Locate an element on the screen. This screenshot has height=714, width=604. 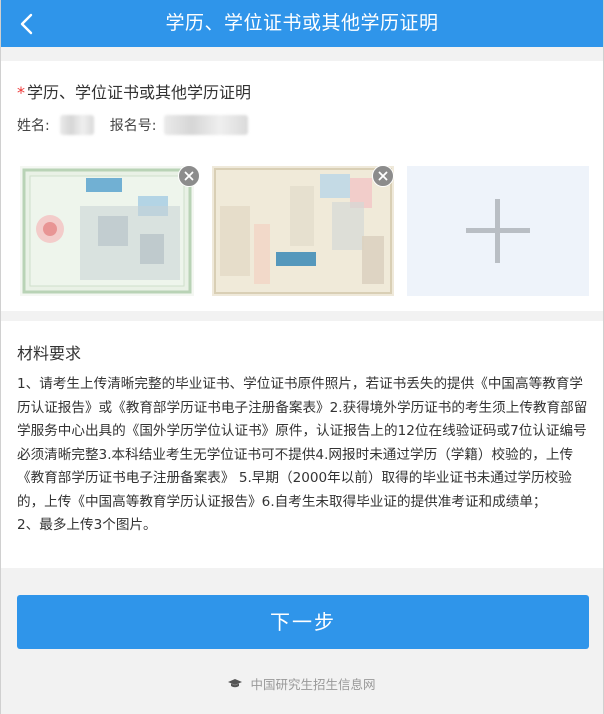
required-mark: * is located at coordinates (21, 92).